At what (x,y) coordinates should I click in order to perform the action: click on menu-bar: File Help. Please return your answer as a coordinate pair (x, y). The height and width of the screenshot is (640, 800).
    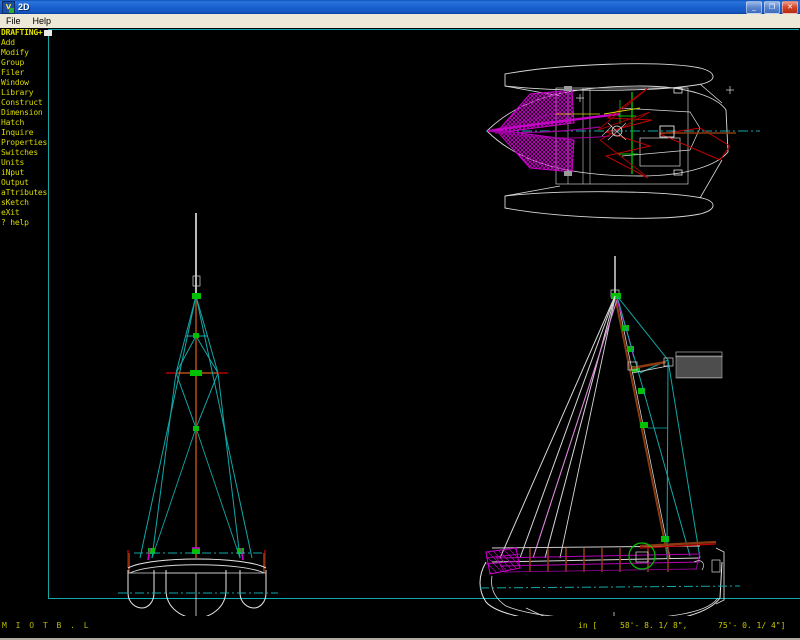
    Looking at the image, I should click on (400, 21).